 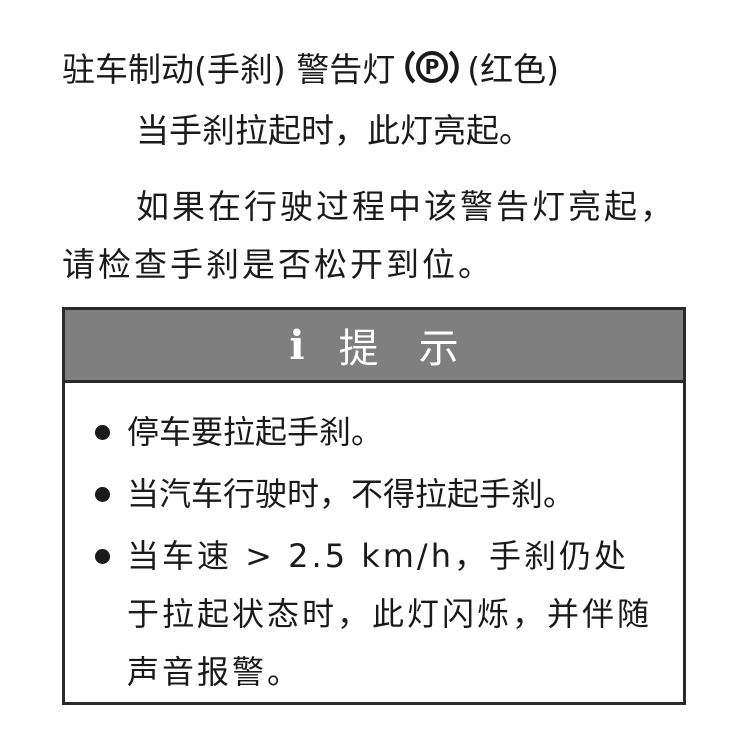 I want to click on parking-brake-icon: P, so click(x=432, y=67).